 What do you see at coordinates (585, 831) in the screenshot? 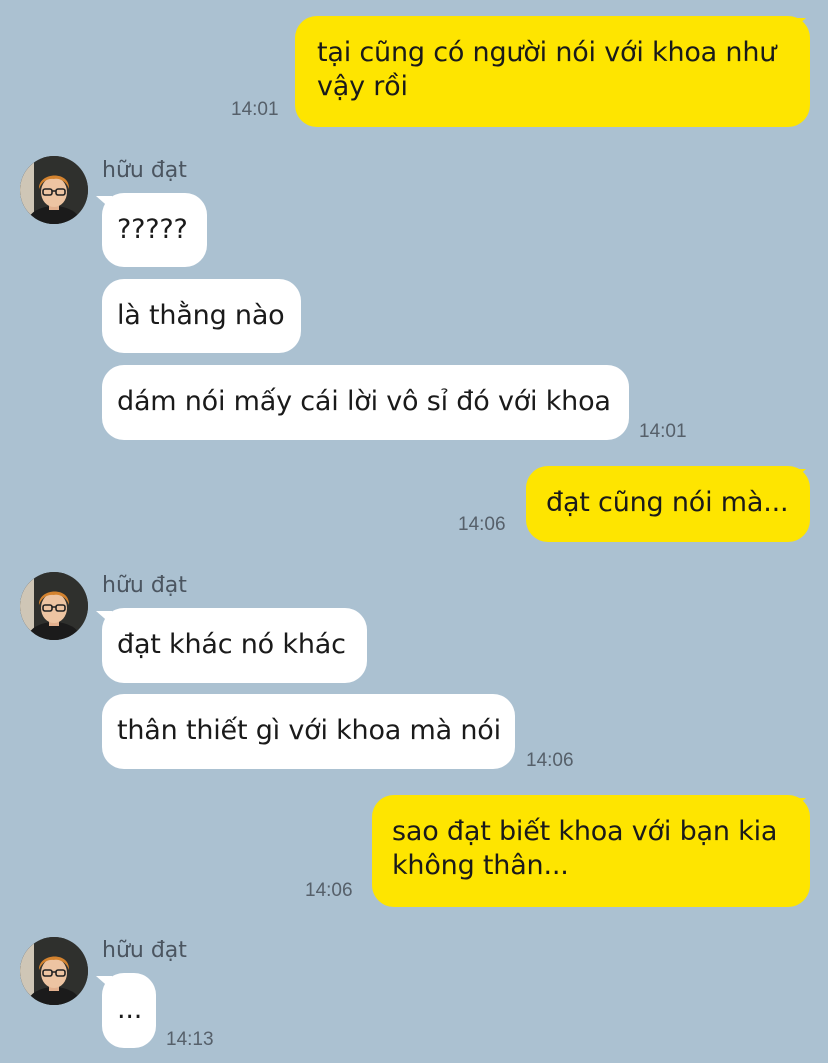
I see `message-text-line: sao đạt biết khoa với bạn kia` at bounding box center [585, 831].